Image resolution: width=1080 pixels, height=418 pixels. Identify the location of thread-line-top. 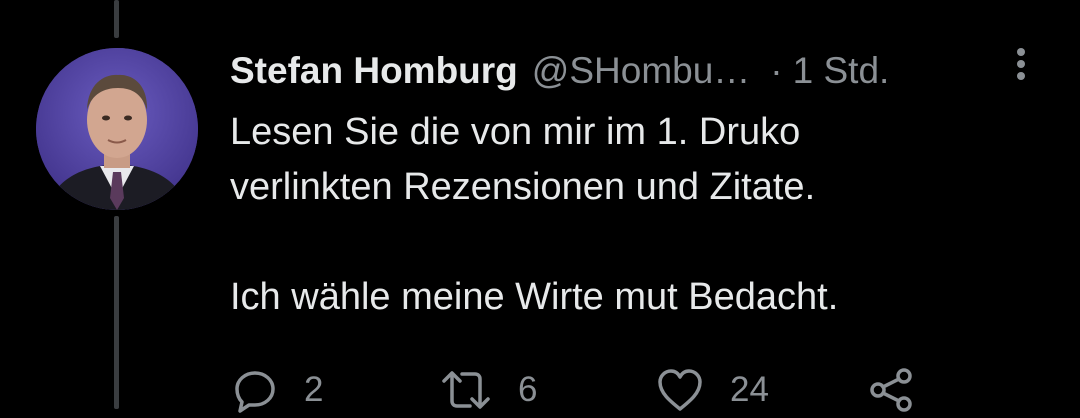
(116, 19).